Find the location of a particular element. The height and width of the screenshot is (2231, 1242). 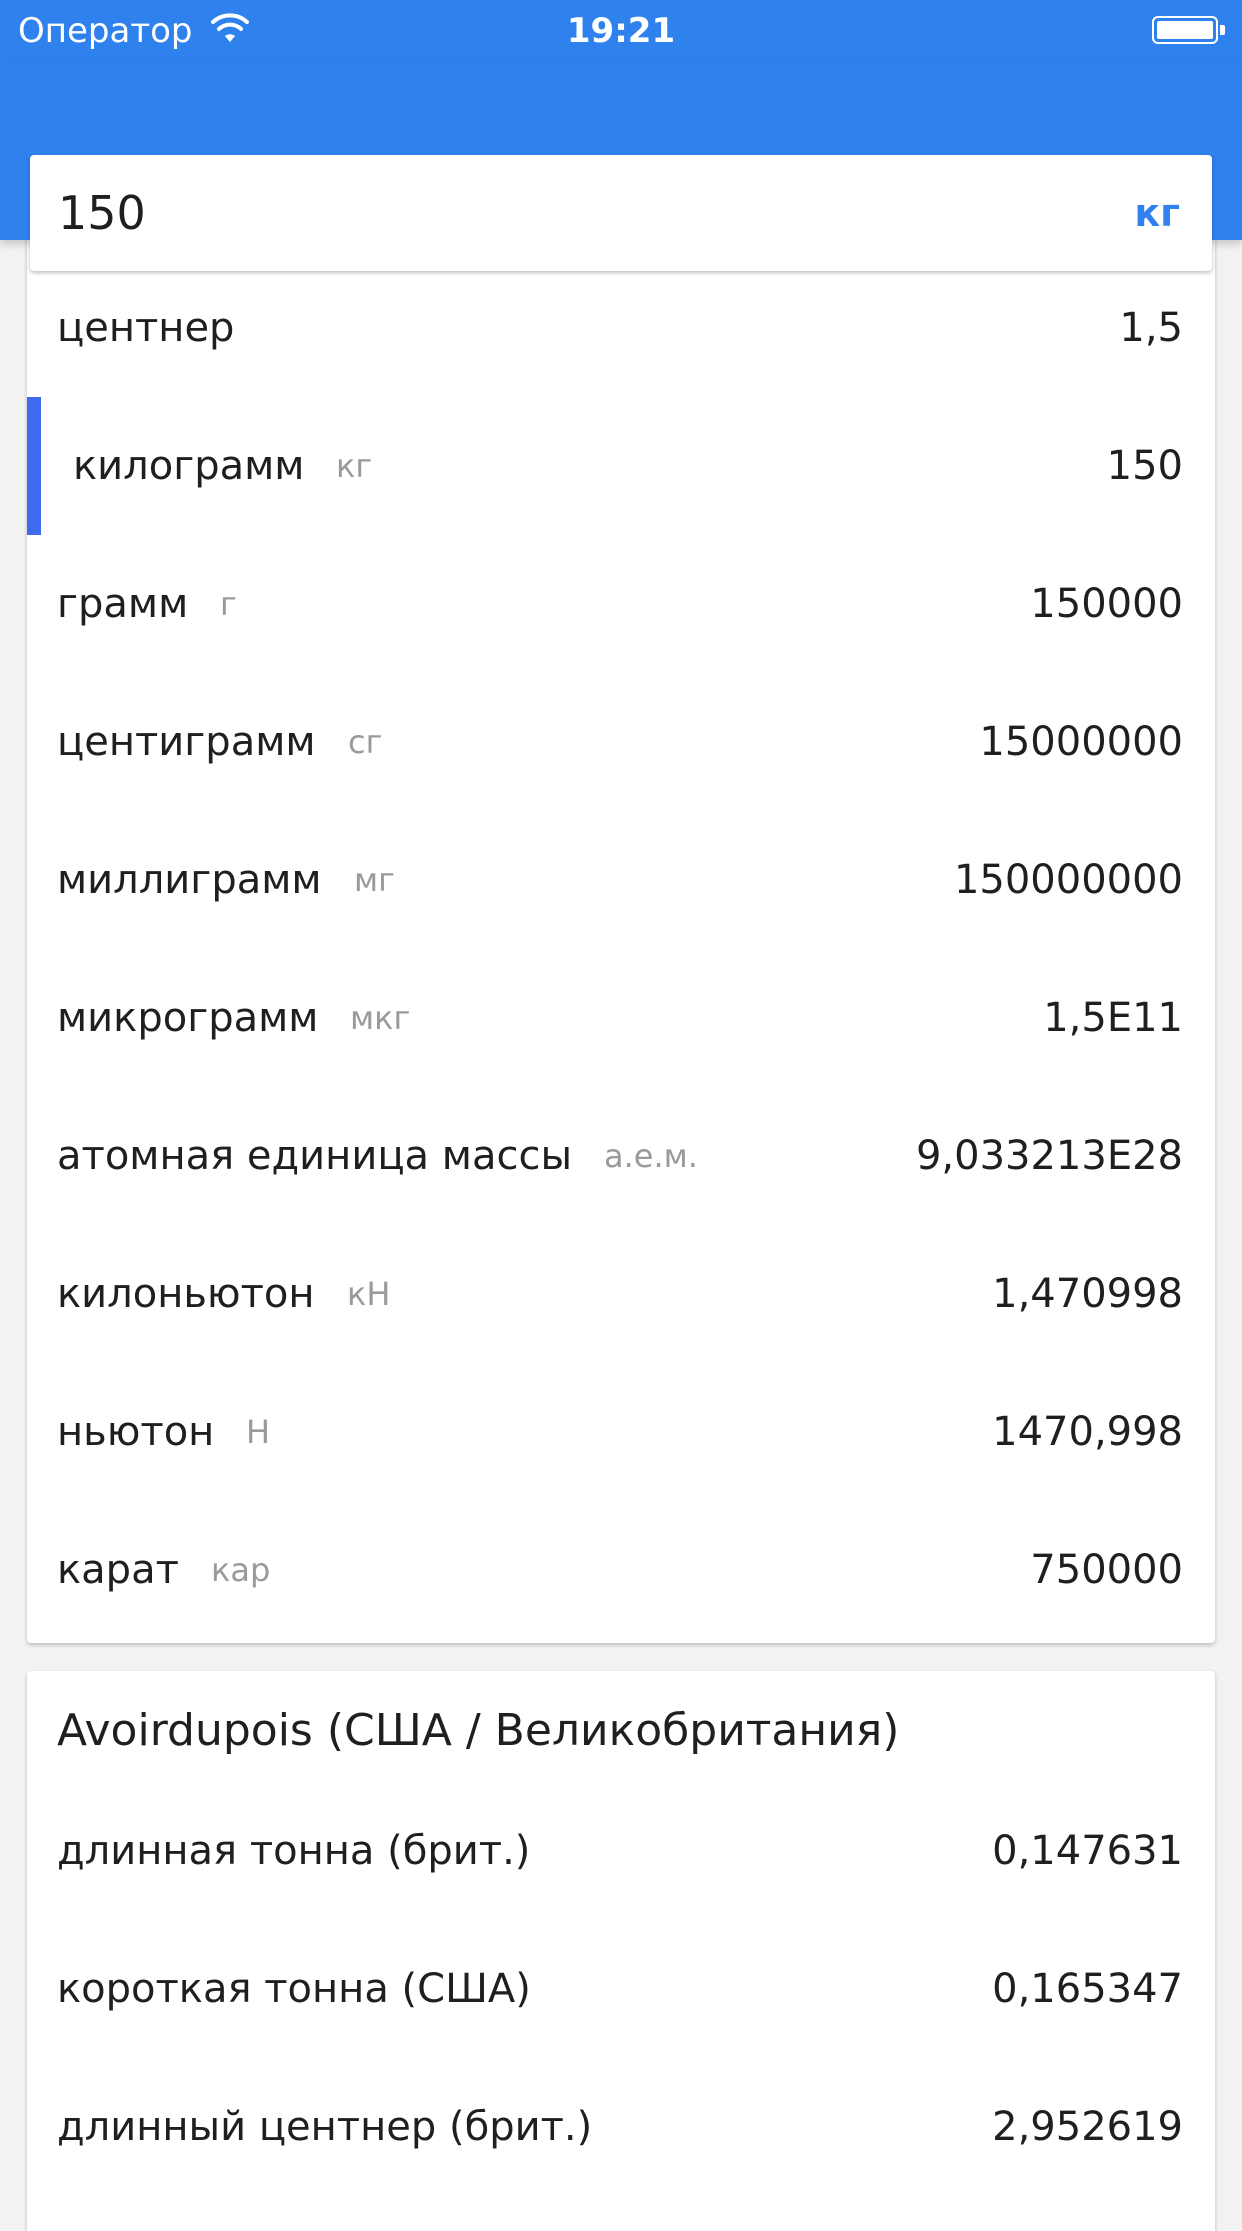

battery-level is located at coordinates (1185, 30).